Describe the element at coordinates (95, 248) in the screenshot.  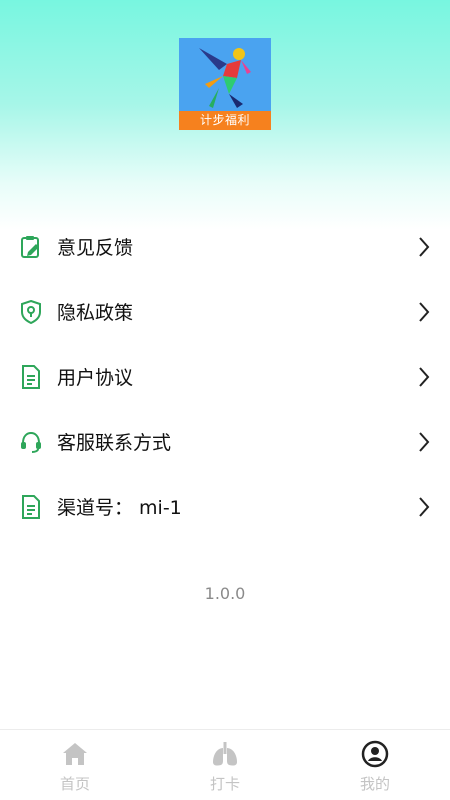
I see `menu-item-label: 意见反馈` at that location.